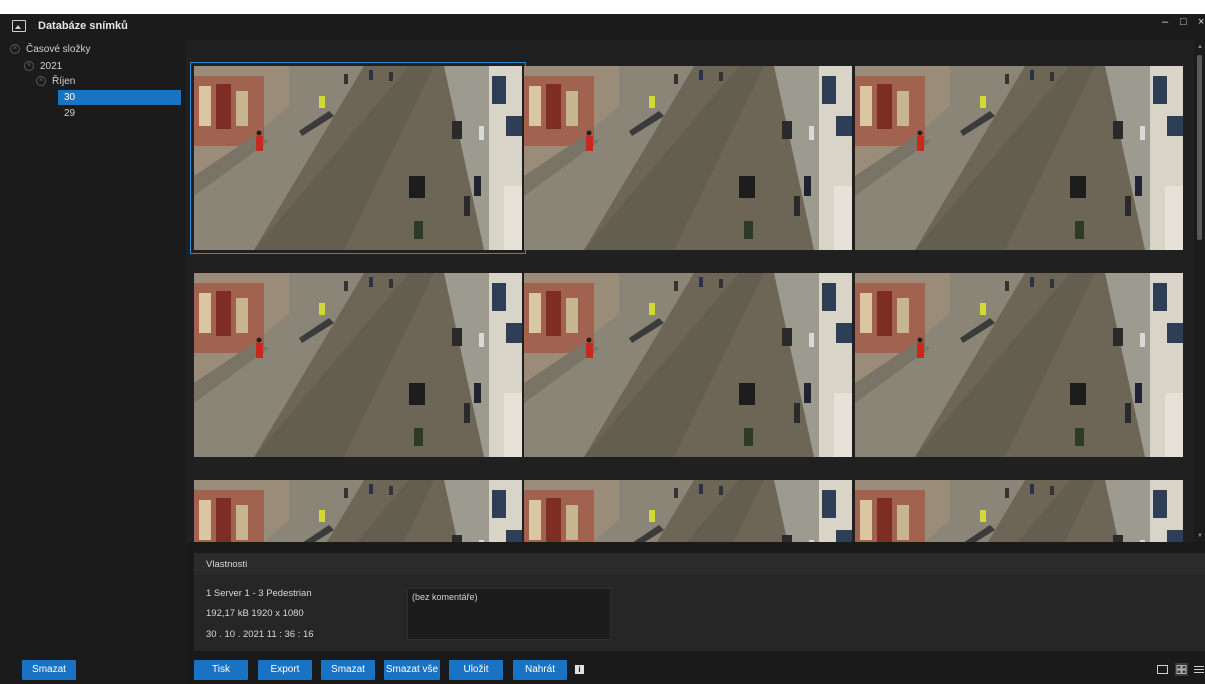  What do you see at coordinates (1201, 22) in the screenshot?
I see `close-button: ×` at bounding box center [1201, 22].